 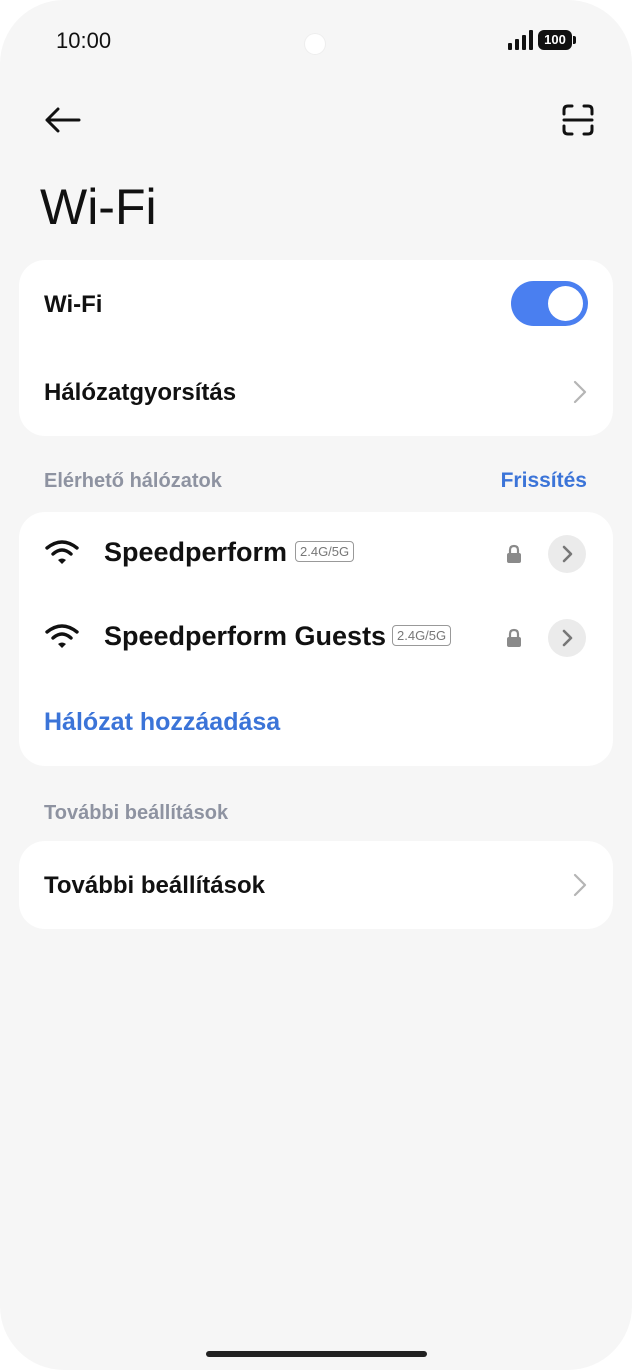 What do you see at coordinates (136, 813) in the screenshot?
I see `more-settings-heading: További beállítások` at bounding box center [136, 813].